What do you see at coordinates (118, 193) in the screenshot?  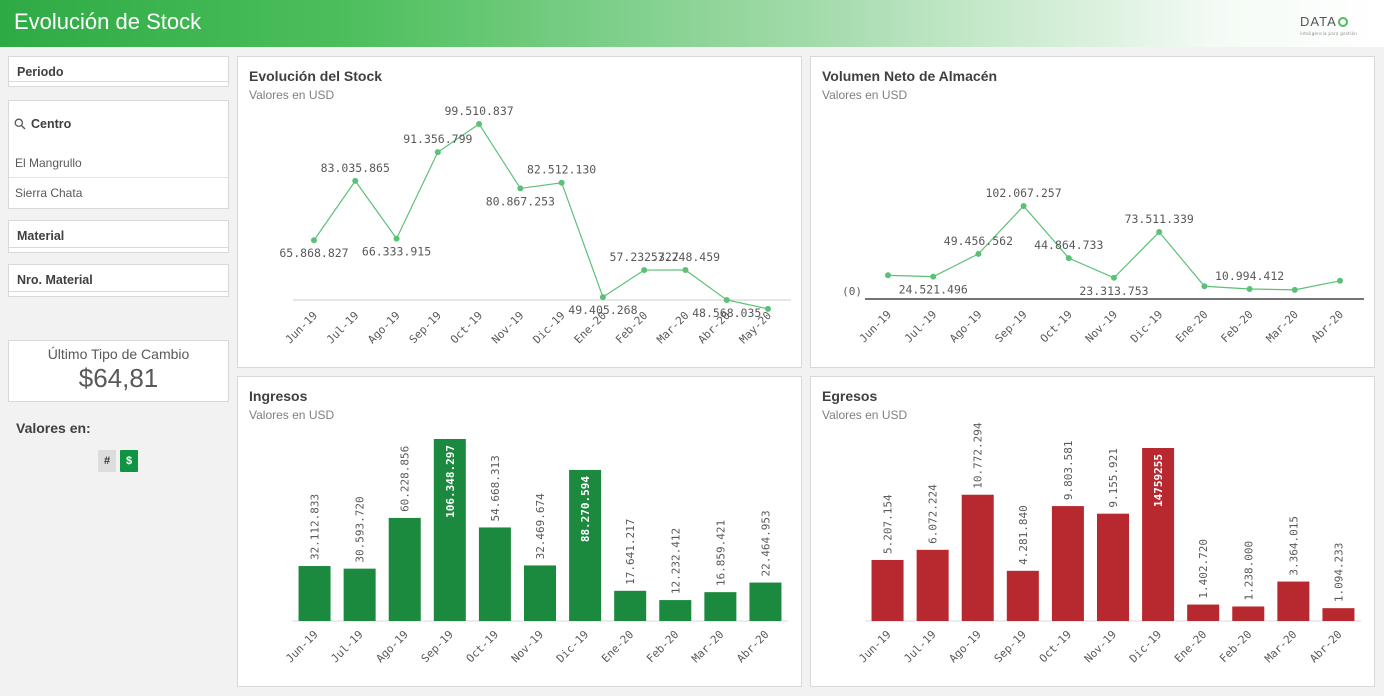 I see `list-item-sierra-chata: Sierra Chata` at bounding box center [118, 193].